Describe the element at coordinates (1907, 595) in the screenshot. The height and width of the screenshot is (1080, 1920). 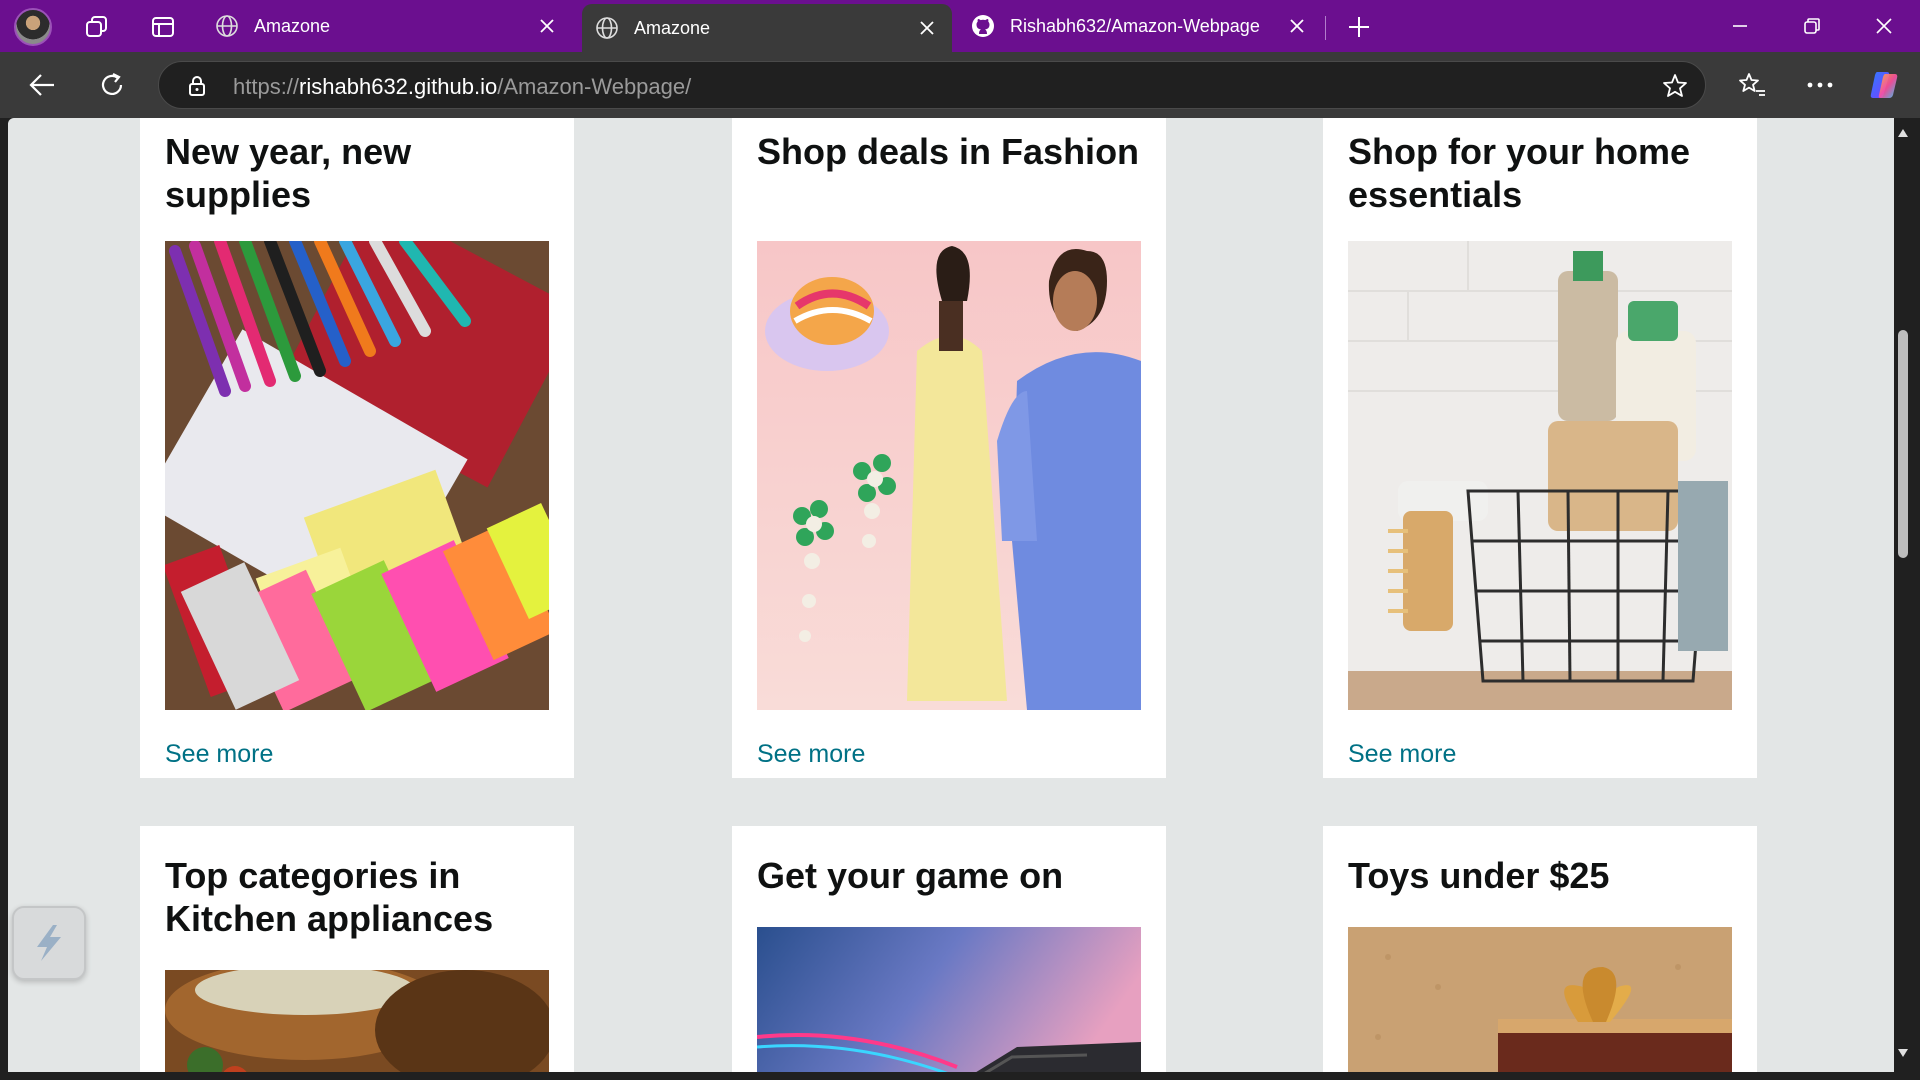
I see `vertical-scrollbar` at that location.